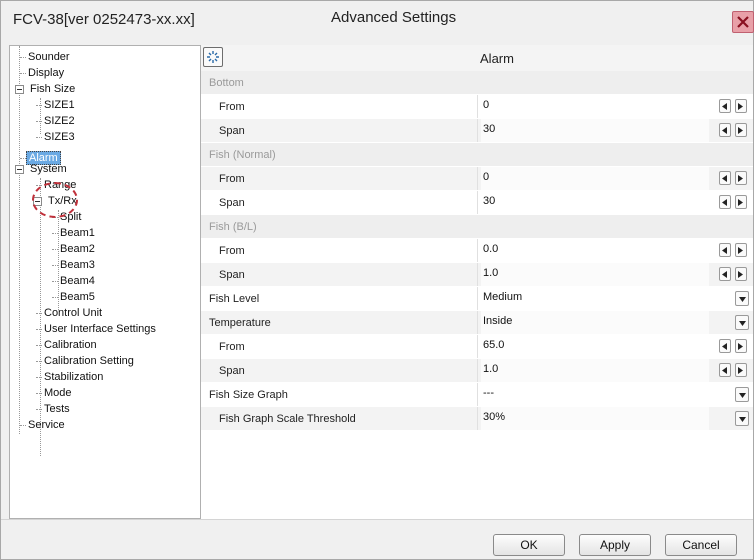 Image resolution: width=754 pixels, height=560 pixels. What do you see at coordinates (70, 313) in the screenshot?
I see `tree-item-control-unit: Control Unit` at bounding box center [70, 313].